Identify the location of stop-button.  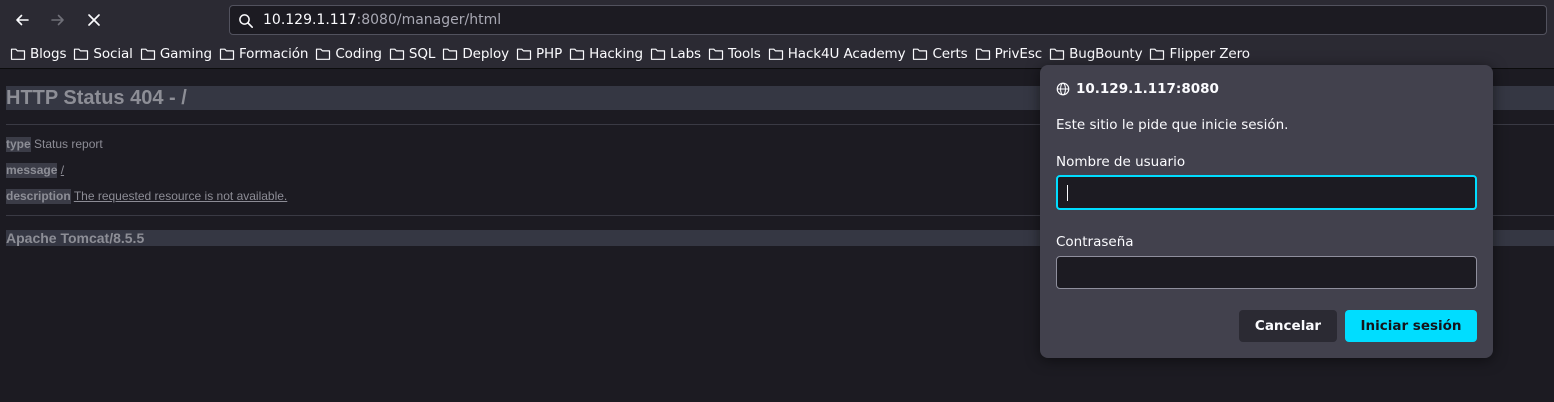
(94, 20).